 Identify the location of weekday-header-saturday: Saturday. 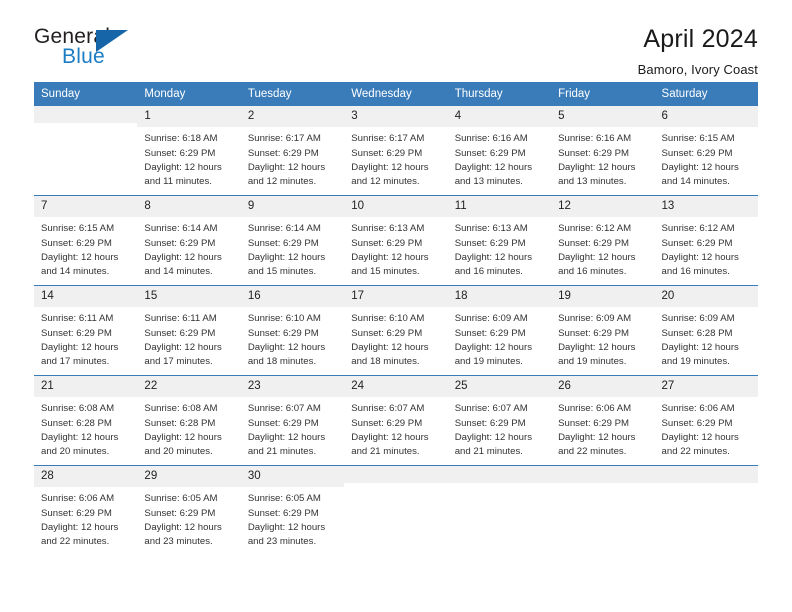
(684, 94).